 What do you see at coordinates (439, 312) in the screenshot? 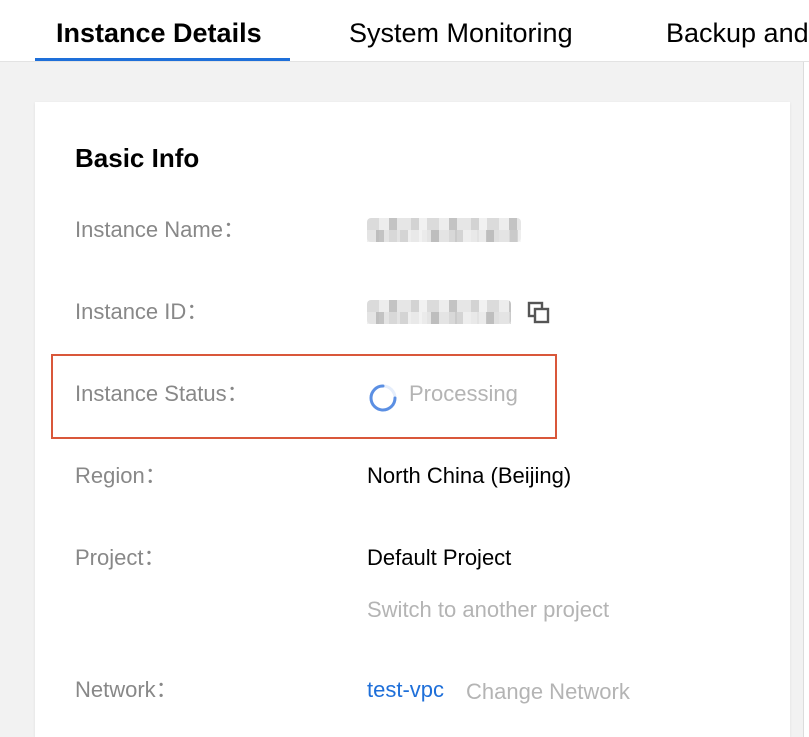
I see `instance-id-value-redacted` at bounding box center [439, 312].